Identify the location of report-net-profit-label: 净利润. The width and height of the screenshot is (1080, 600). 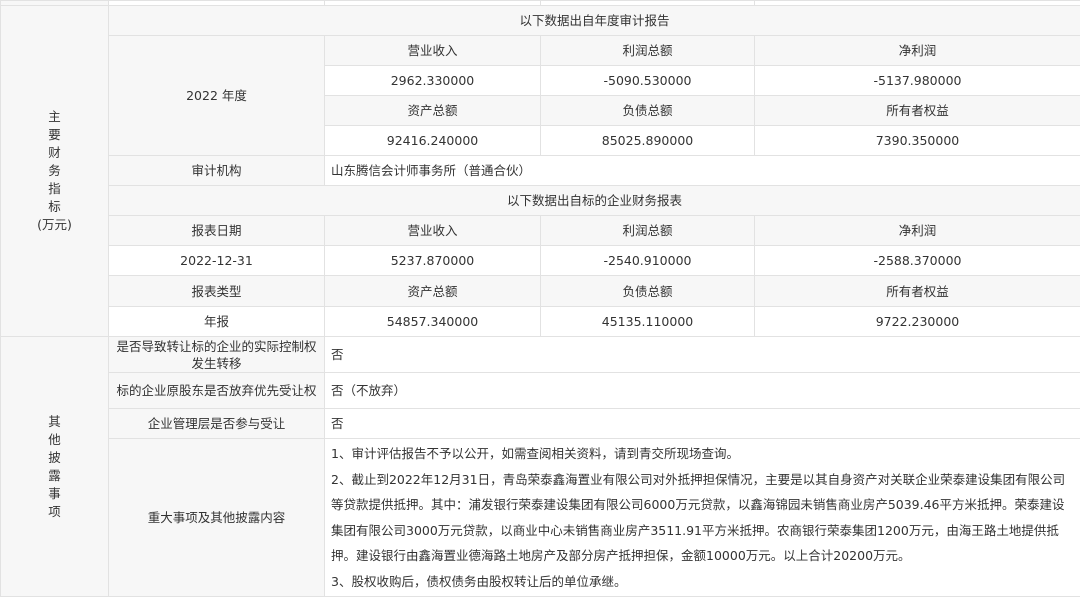
(917, 230).